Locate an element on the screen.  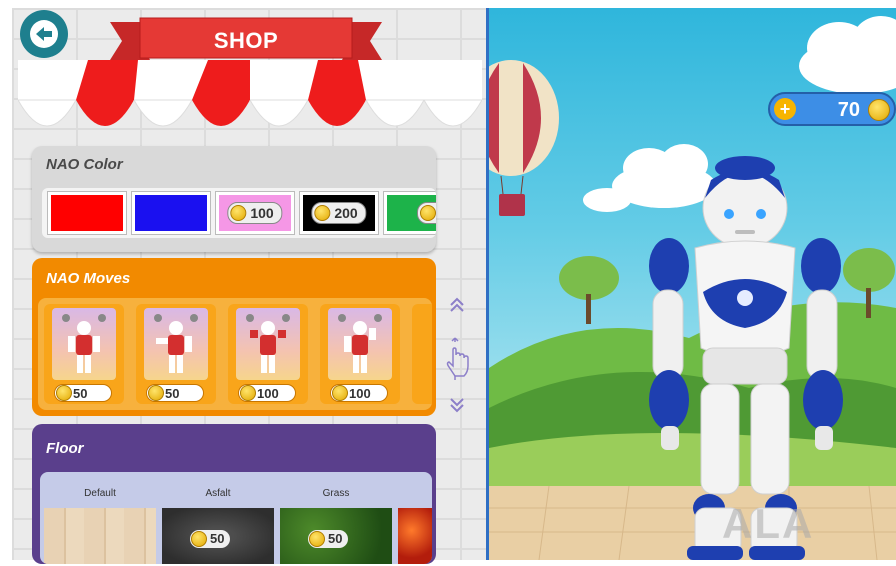
moves-list: 50 50 100 100 is located at coordinates (235, 354).